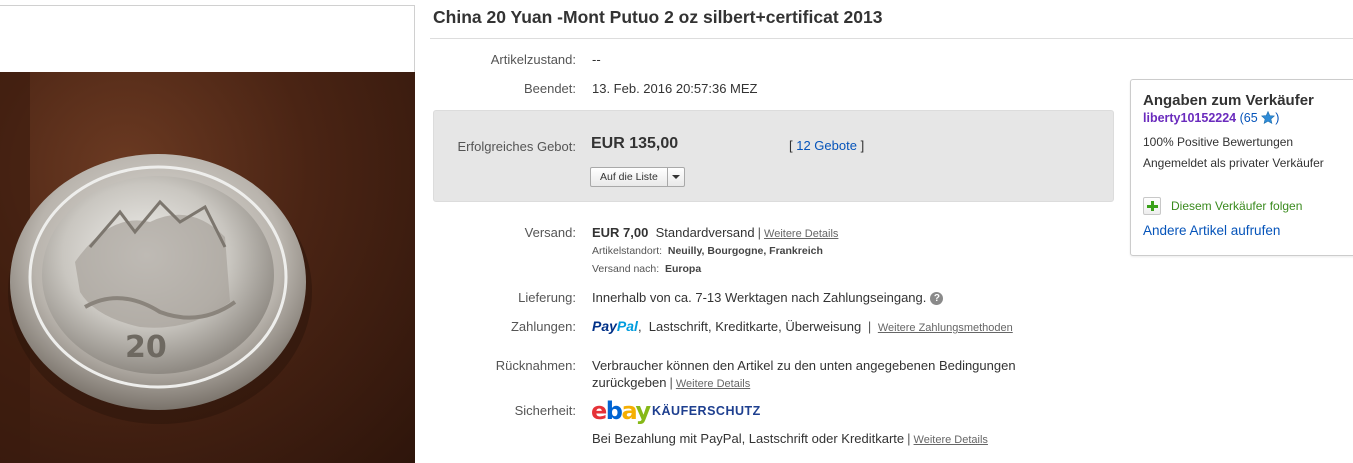  I want to click on shipping-info: EUR 7,00 Standardversand | Weitere Details, so click(715, 232).